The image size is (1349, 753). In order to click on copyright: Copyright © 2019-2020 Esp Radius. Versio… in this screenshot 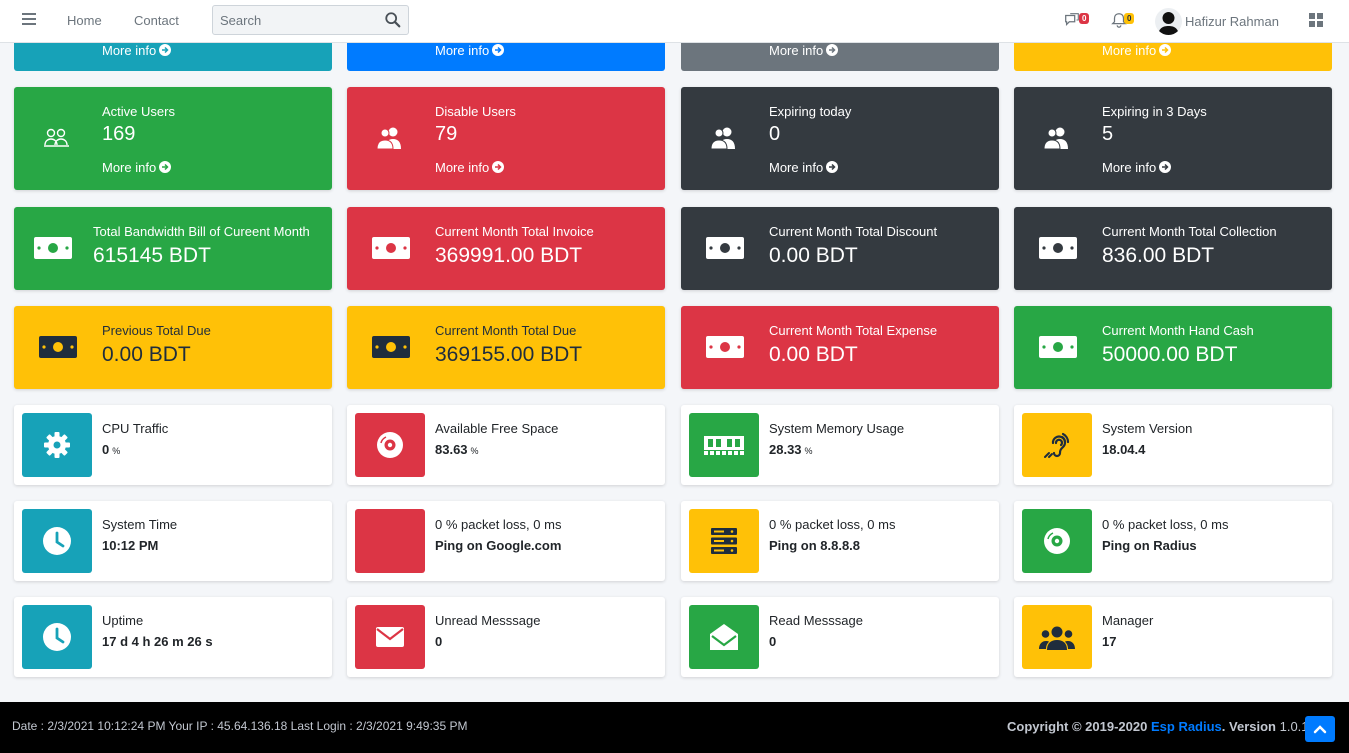, I will do `click(1158, 726)`.